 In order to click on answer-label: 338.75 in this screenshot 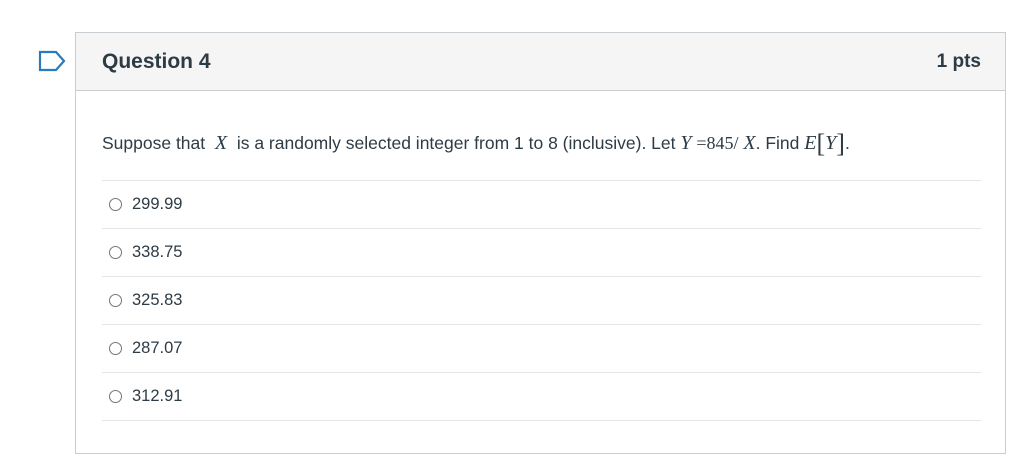, I will do `click(157, 252)`.